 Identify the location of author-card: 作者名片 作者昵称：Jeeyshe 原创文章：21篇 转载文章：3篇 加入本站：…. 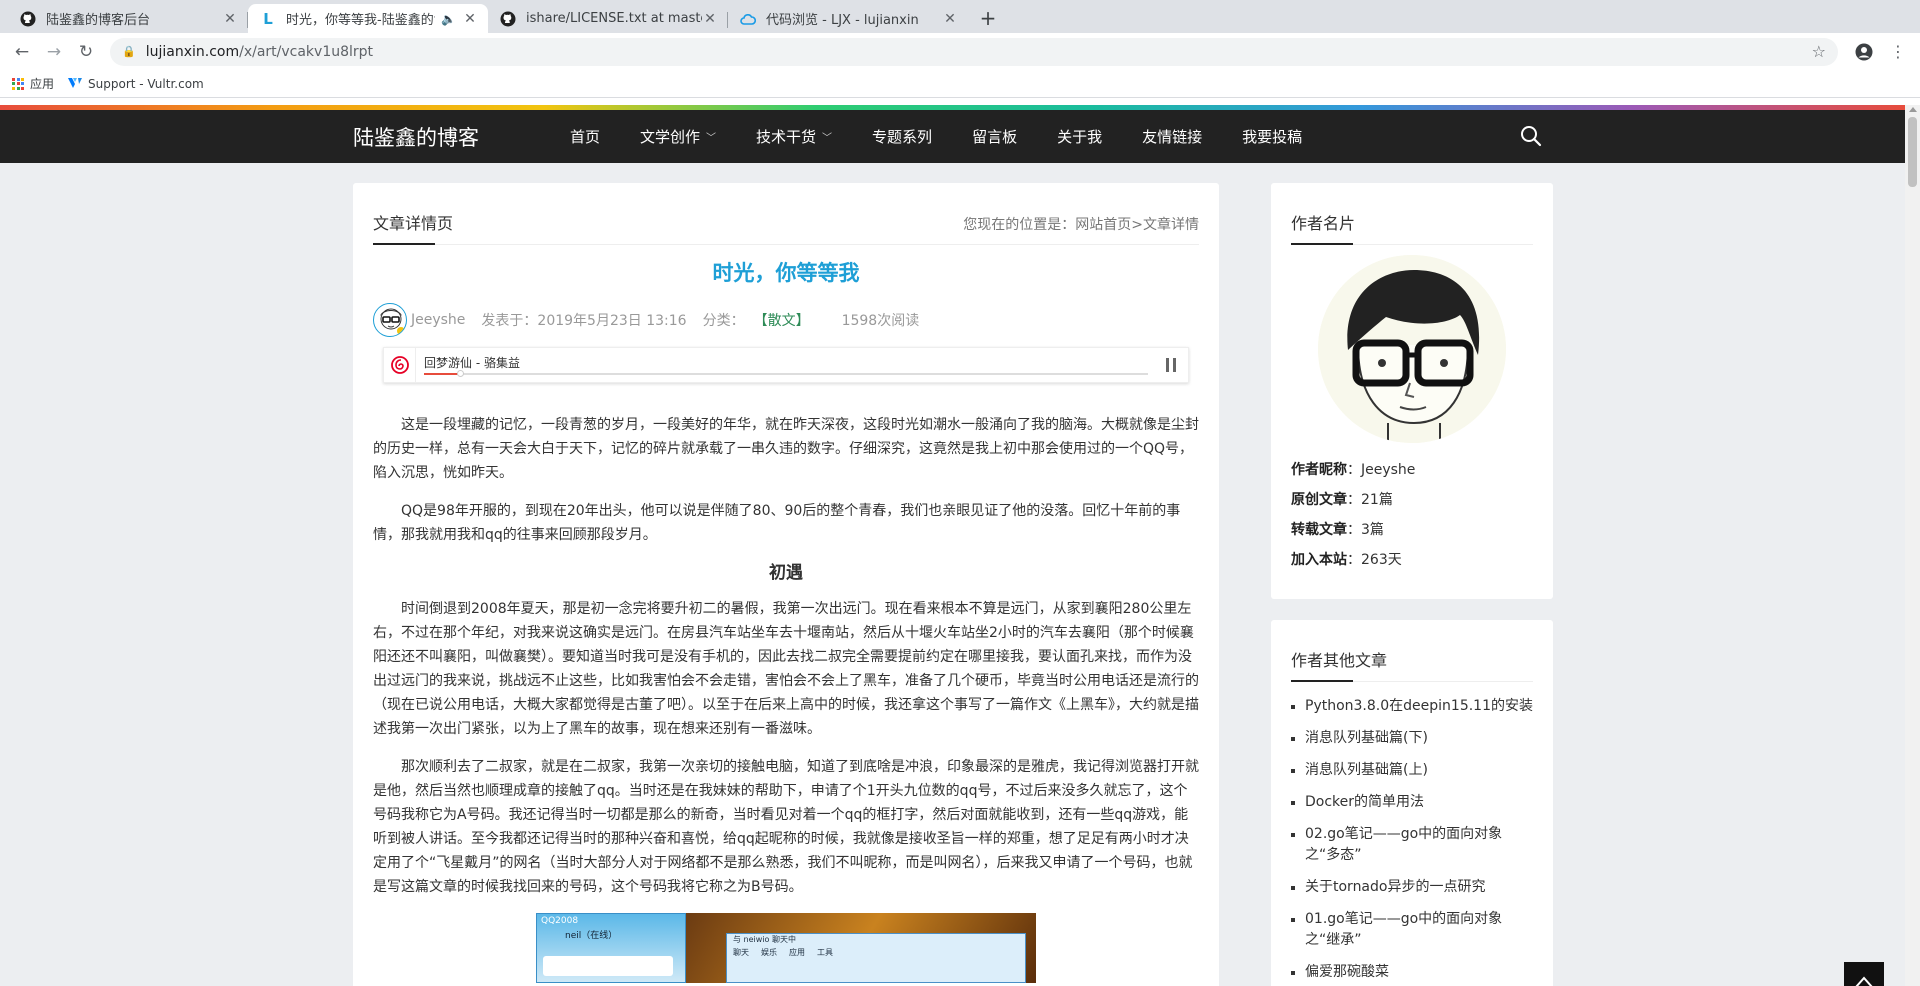
(1412, 391).